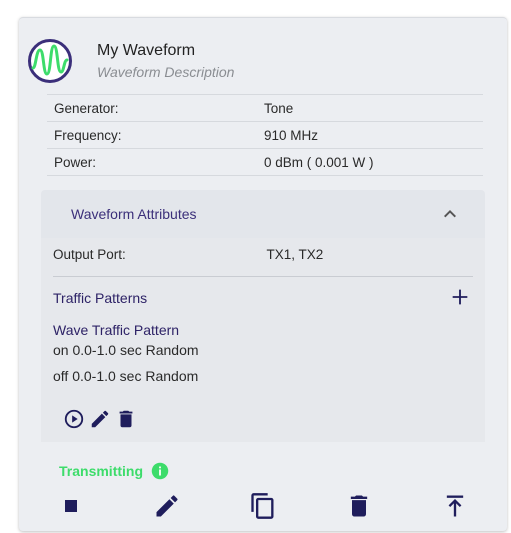  Describe the element at coordinates (71, 506) in the screenshot. I see `stop-icon` at that location.